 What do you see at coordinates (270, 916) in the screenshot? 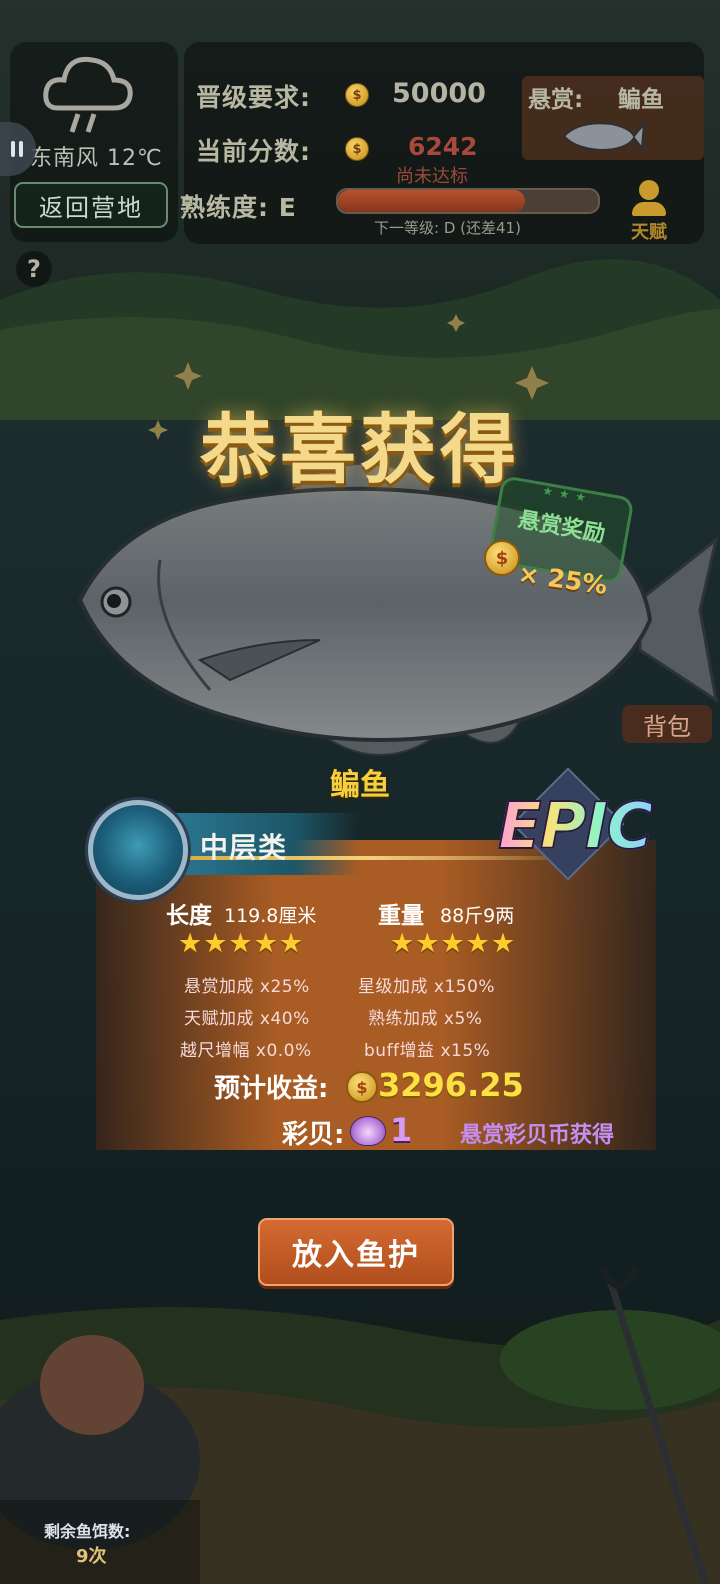
I see `length-value: 119.8厘米` at bounding box center [270, 916].